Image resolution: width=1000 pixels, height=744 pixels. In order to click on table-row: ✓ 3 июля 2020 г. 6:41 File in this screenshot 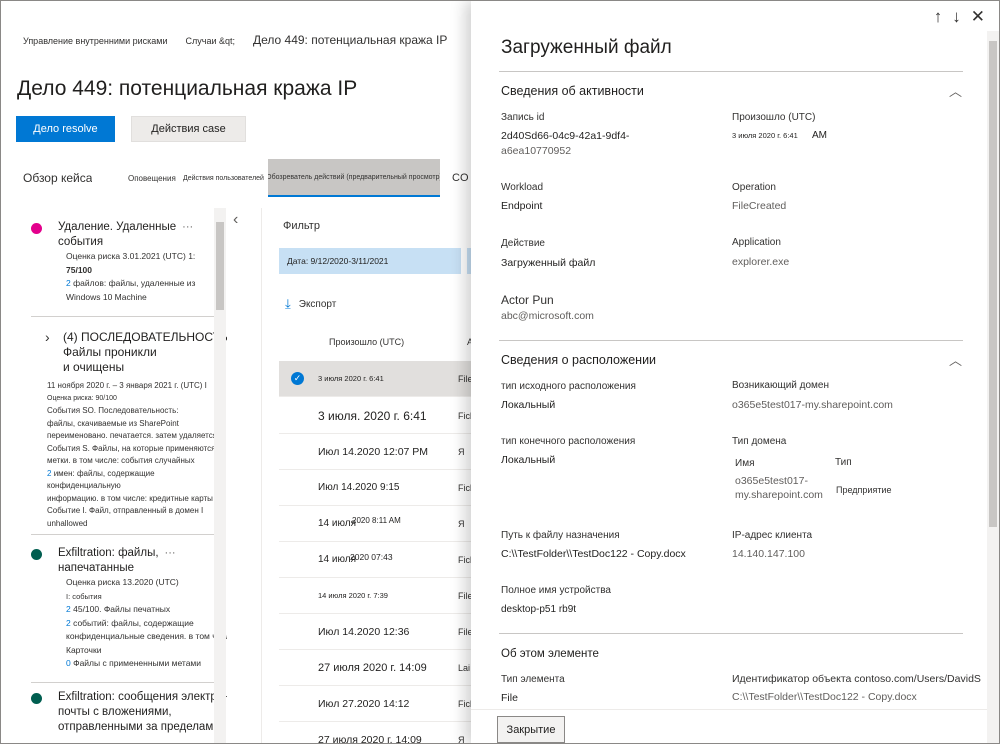, I will do `click(376, 379)`.